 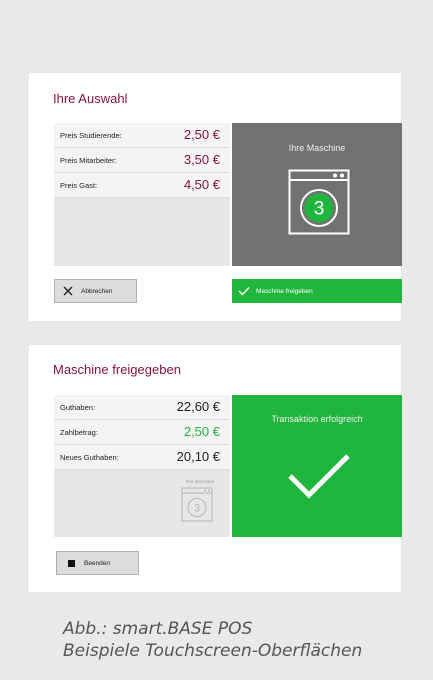 I want to click on success-tile-title: Transaktion erfolgreich, so click(x=317, y=419).